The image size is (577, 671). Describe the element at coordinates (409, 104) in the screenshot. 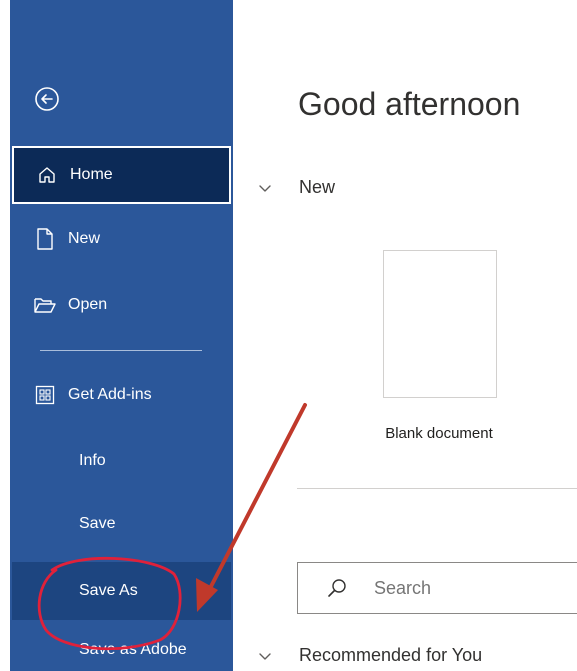

I see `page-title: Good afternoon` at that location.